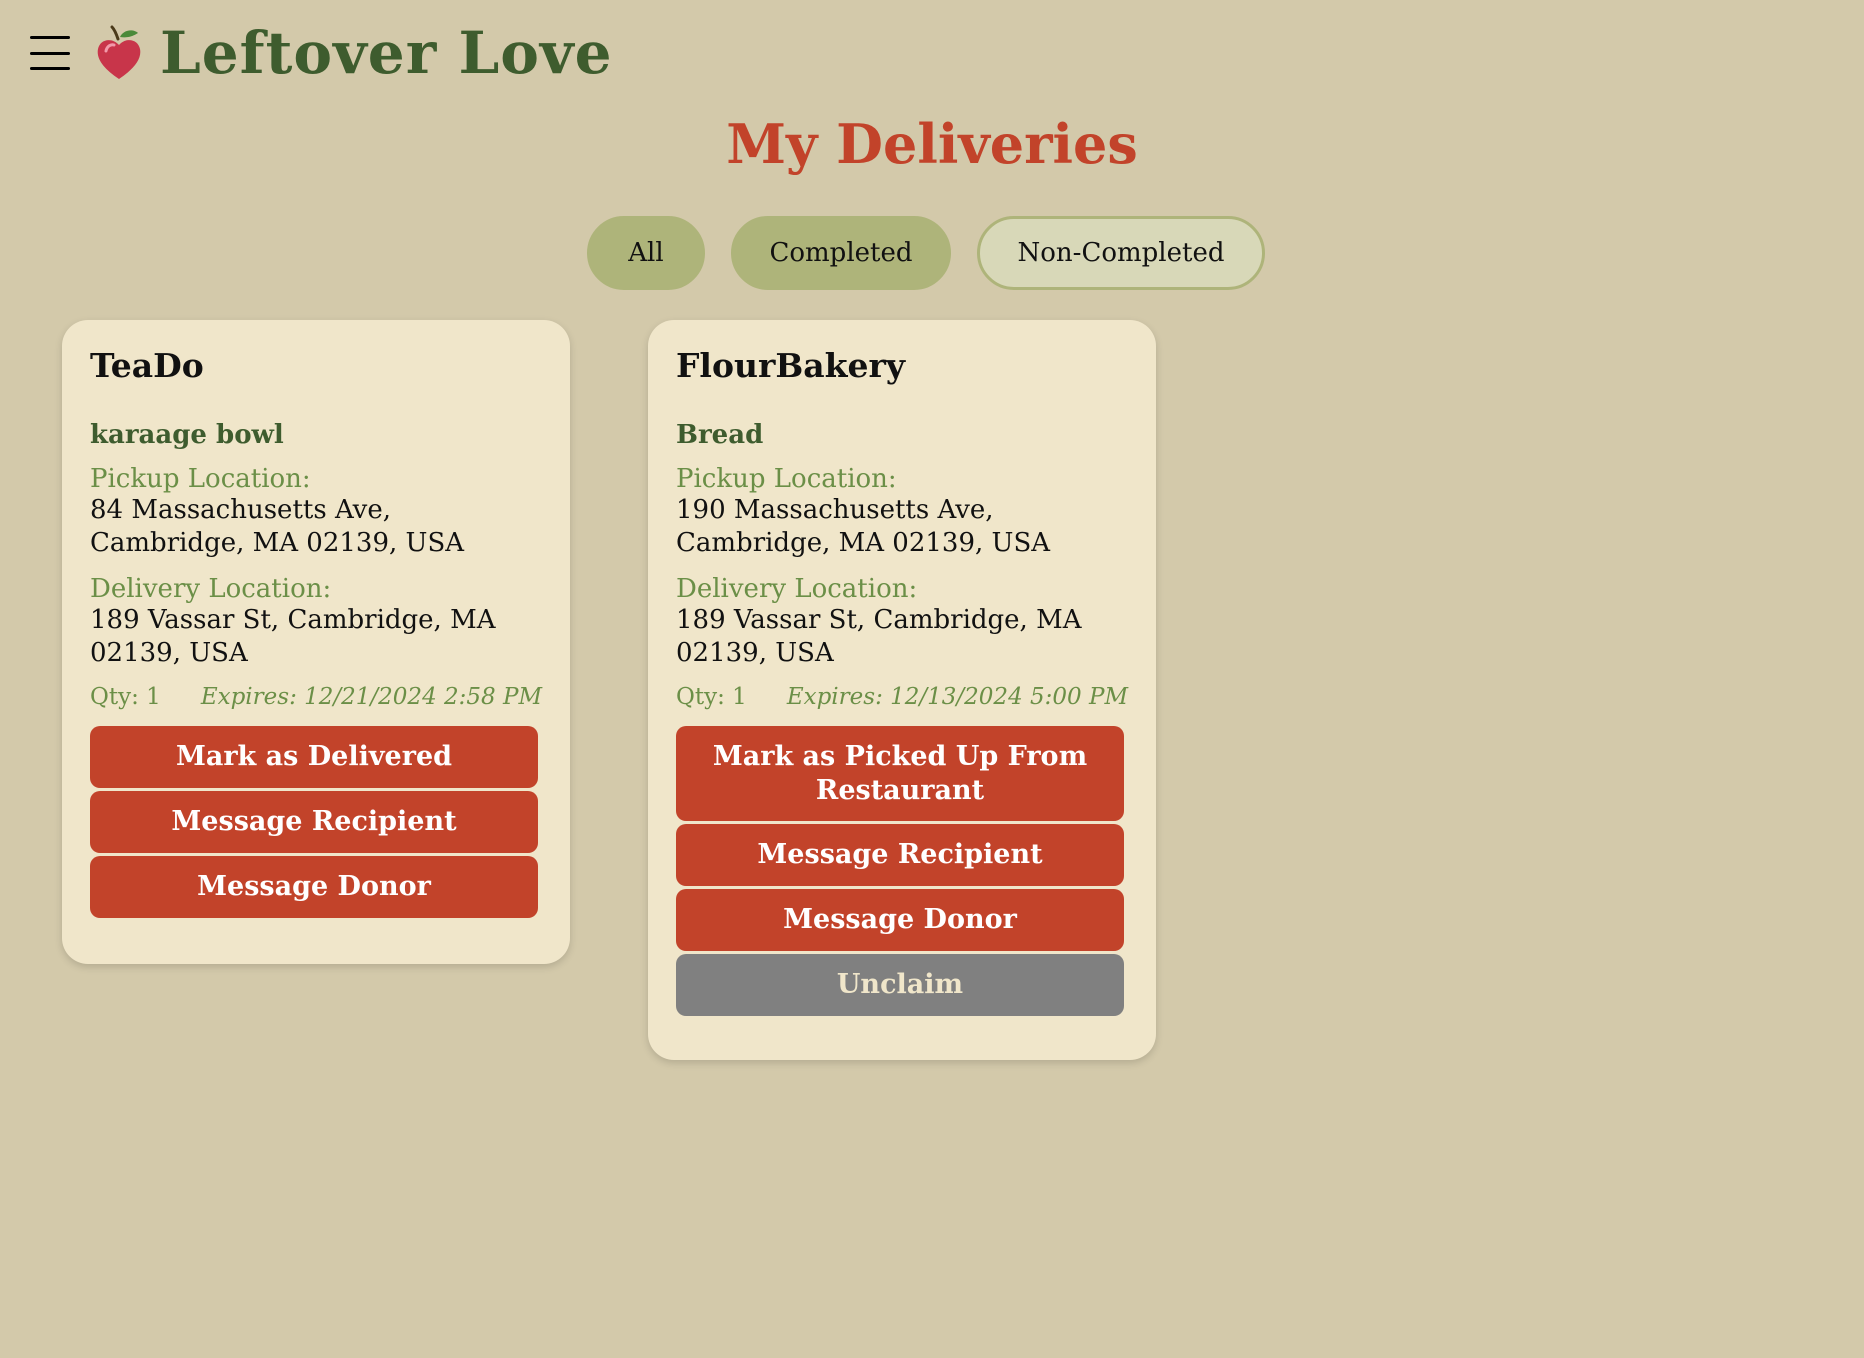 This screenshot has width=1864, height=1358. I want to click on unclaim-button: Unclaim, so click(900, 985).